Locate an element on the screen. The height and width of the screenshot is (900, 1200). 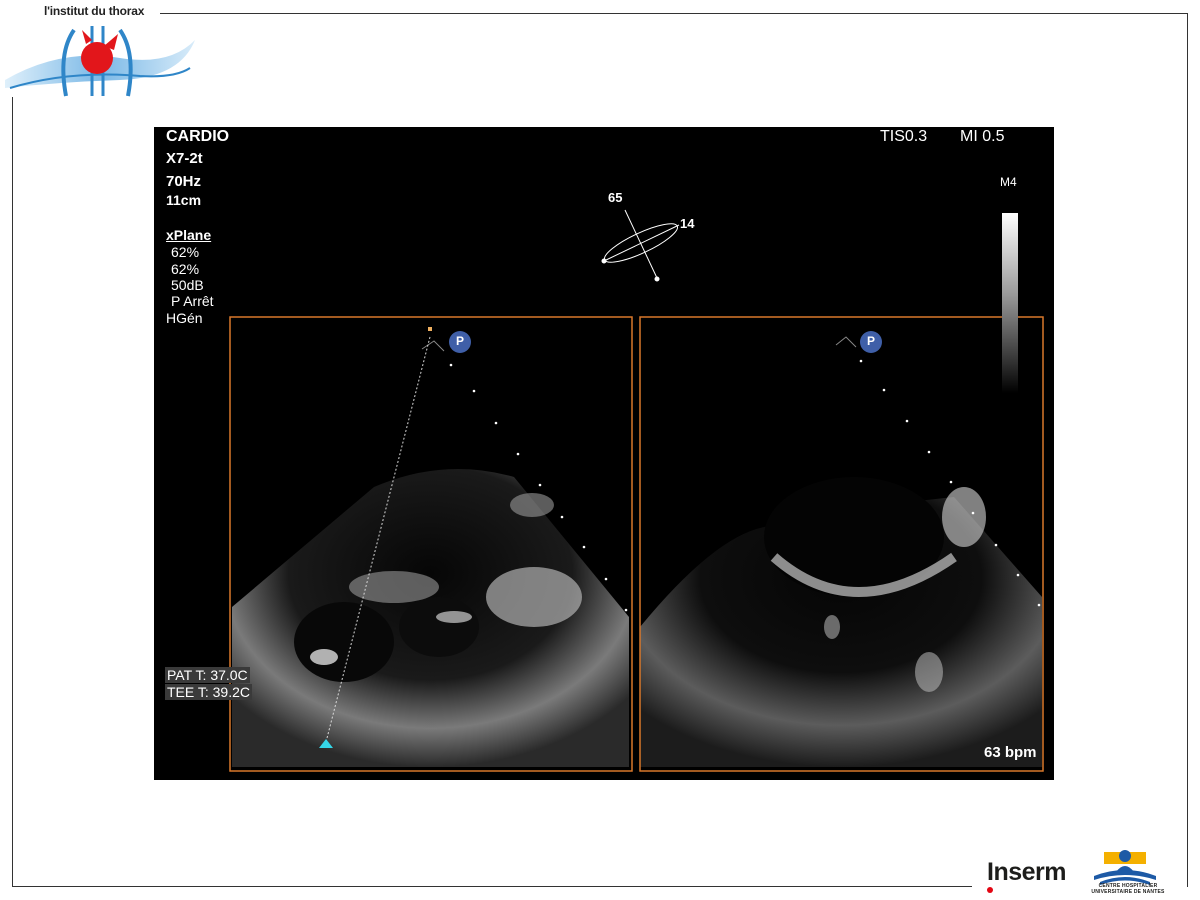
patient-temperature: PAT T: 37.0C is located at coordinates (207, 675).